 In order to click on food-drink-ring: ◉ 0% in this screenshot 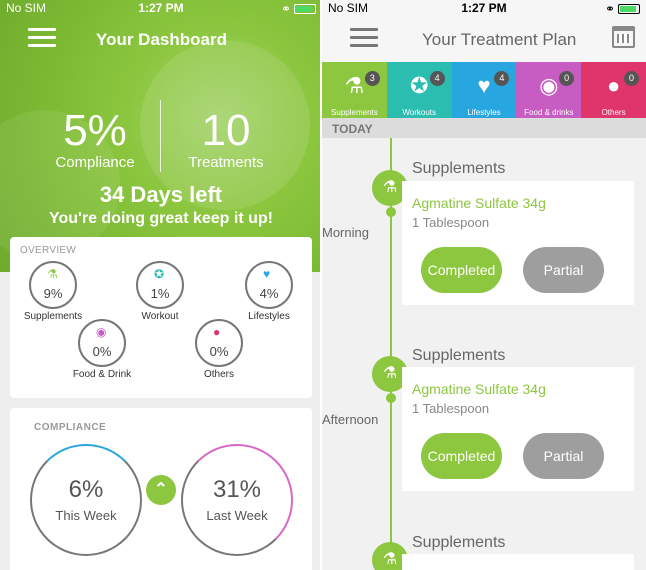, I will do `click(102, 343)`.